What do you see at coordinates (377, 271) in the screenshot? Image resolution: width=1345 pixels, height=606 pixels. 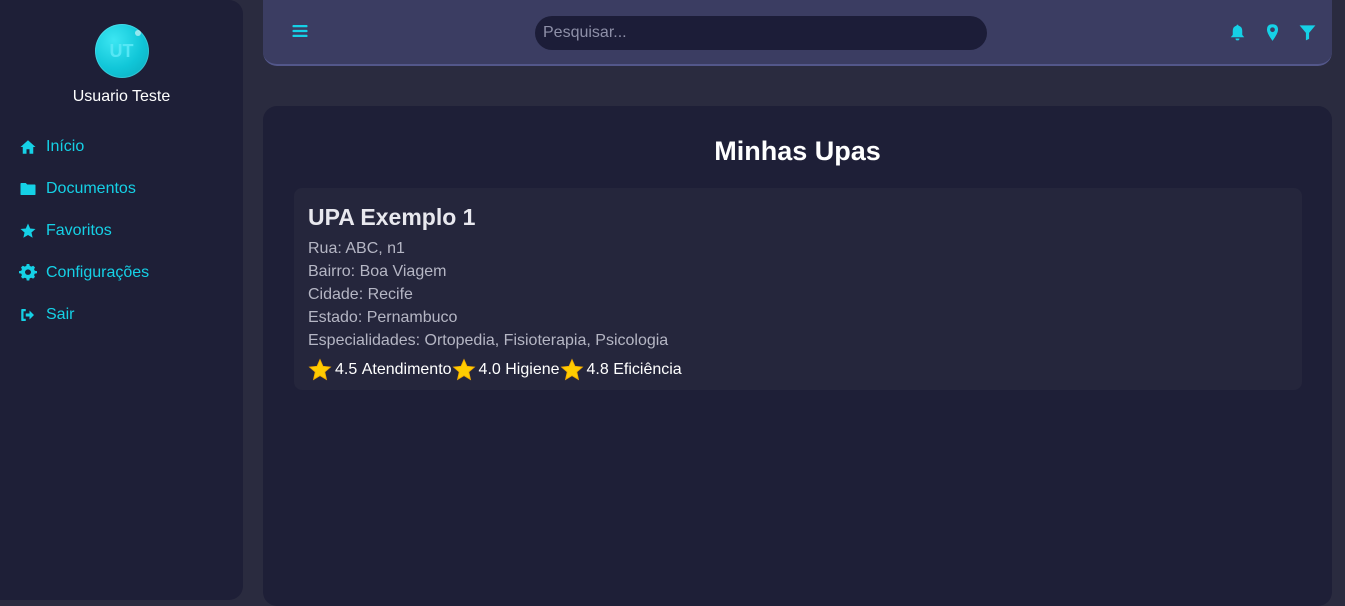 I see `upa-bairro: Bairro: Boa Viagem` at bounding box center [377, 271].